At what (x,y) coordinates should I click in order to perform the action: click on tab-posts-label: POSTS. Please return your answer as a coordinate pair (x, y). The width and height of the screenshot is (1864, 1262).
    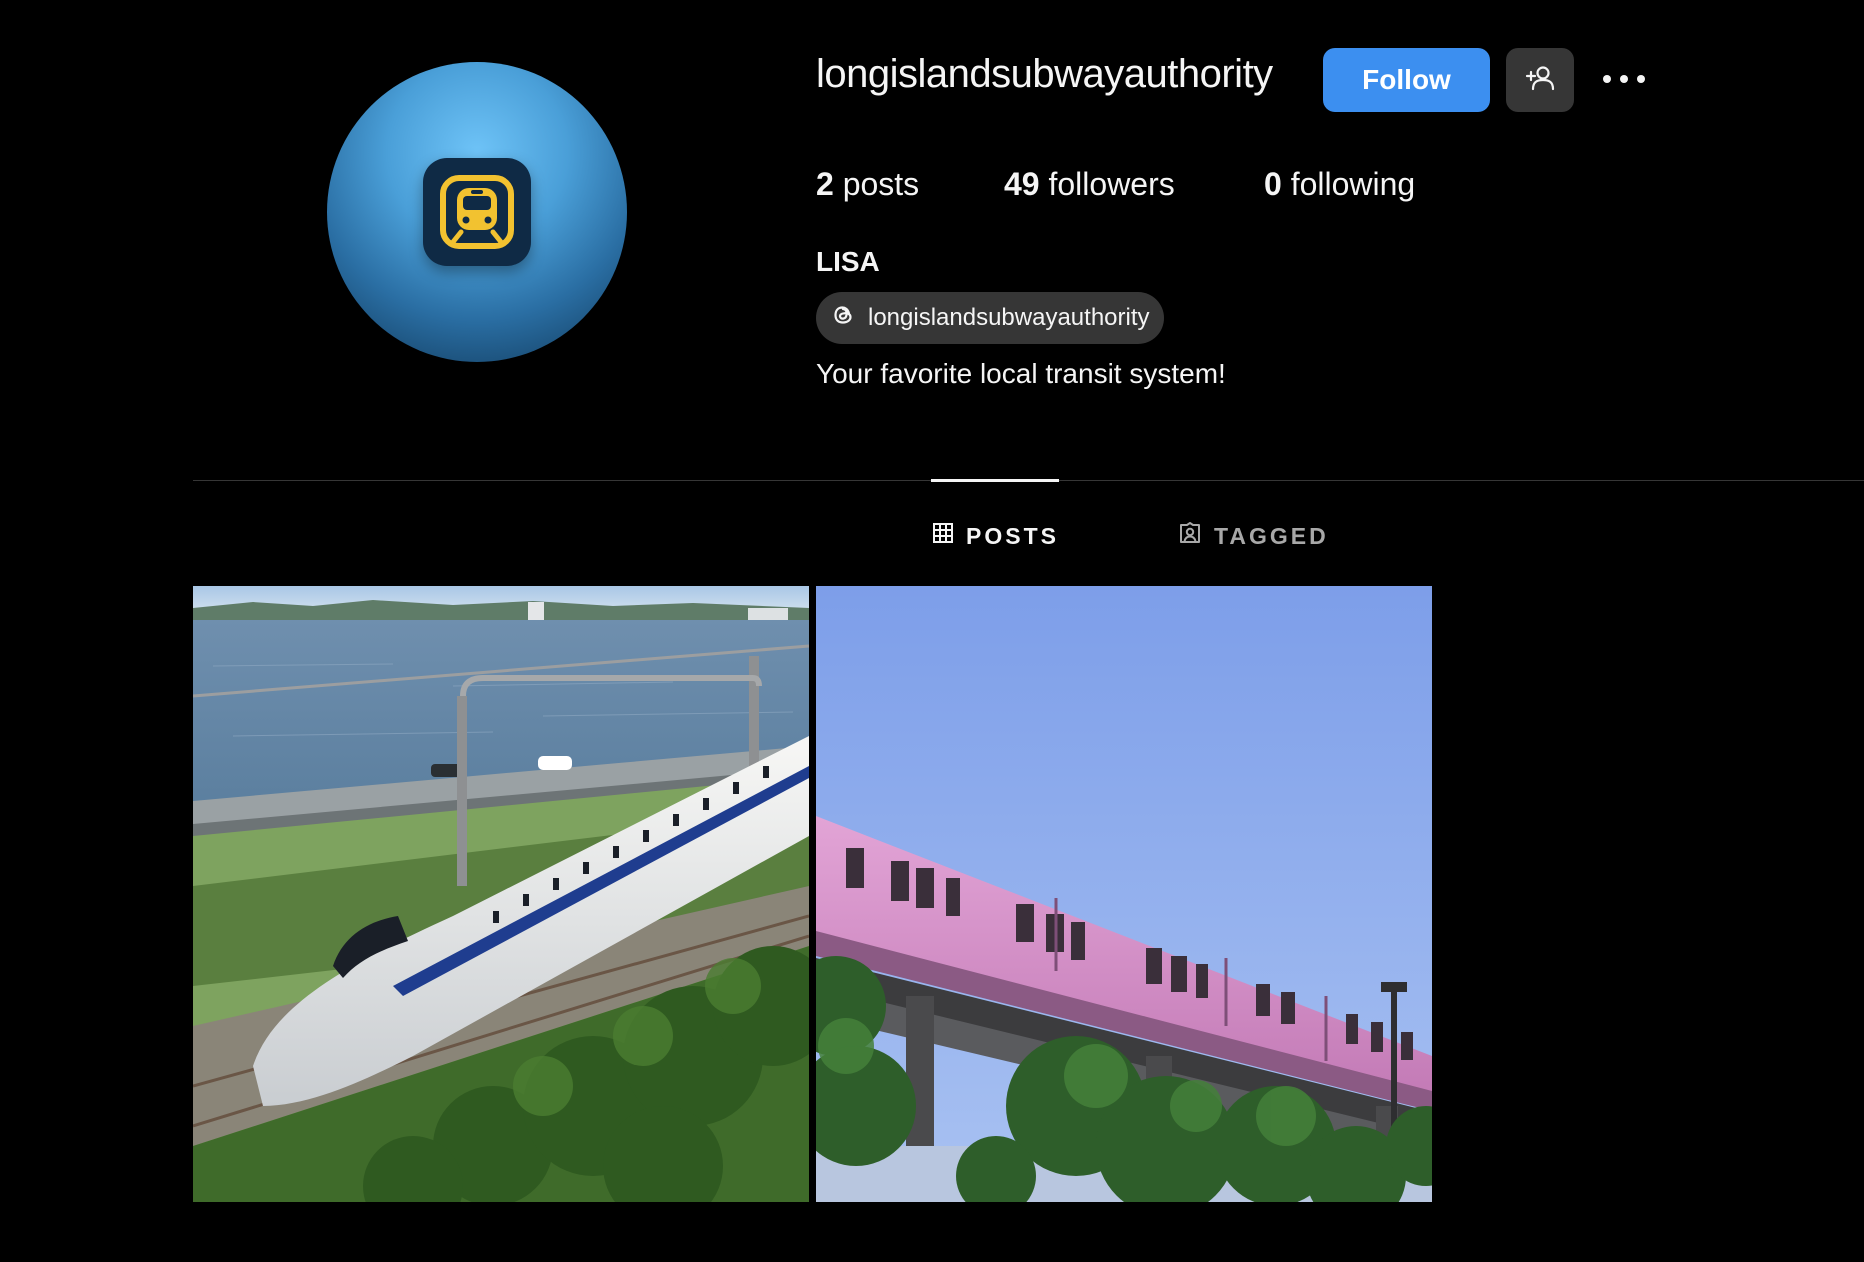
    Looking at the image, I should click on (1012, 535).